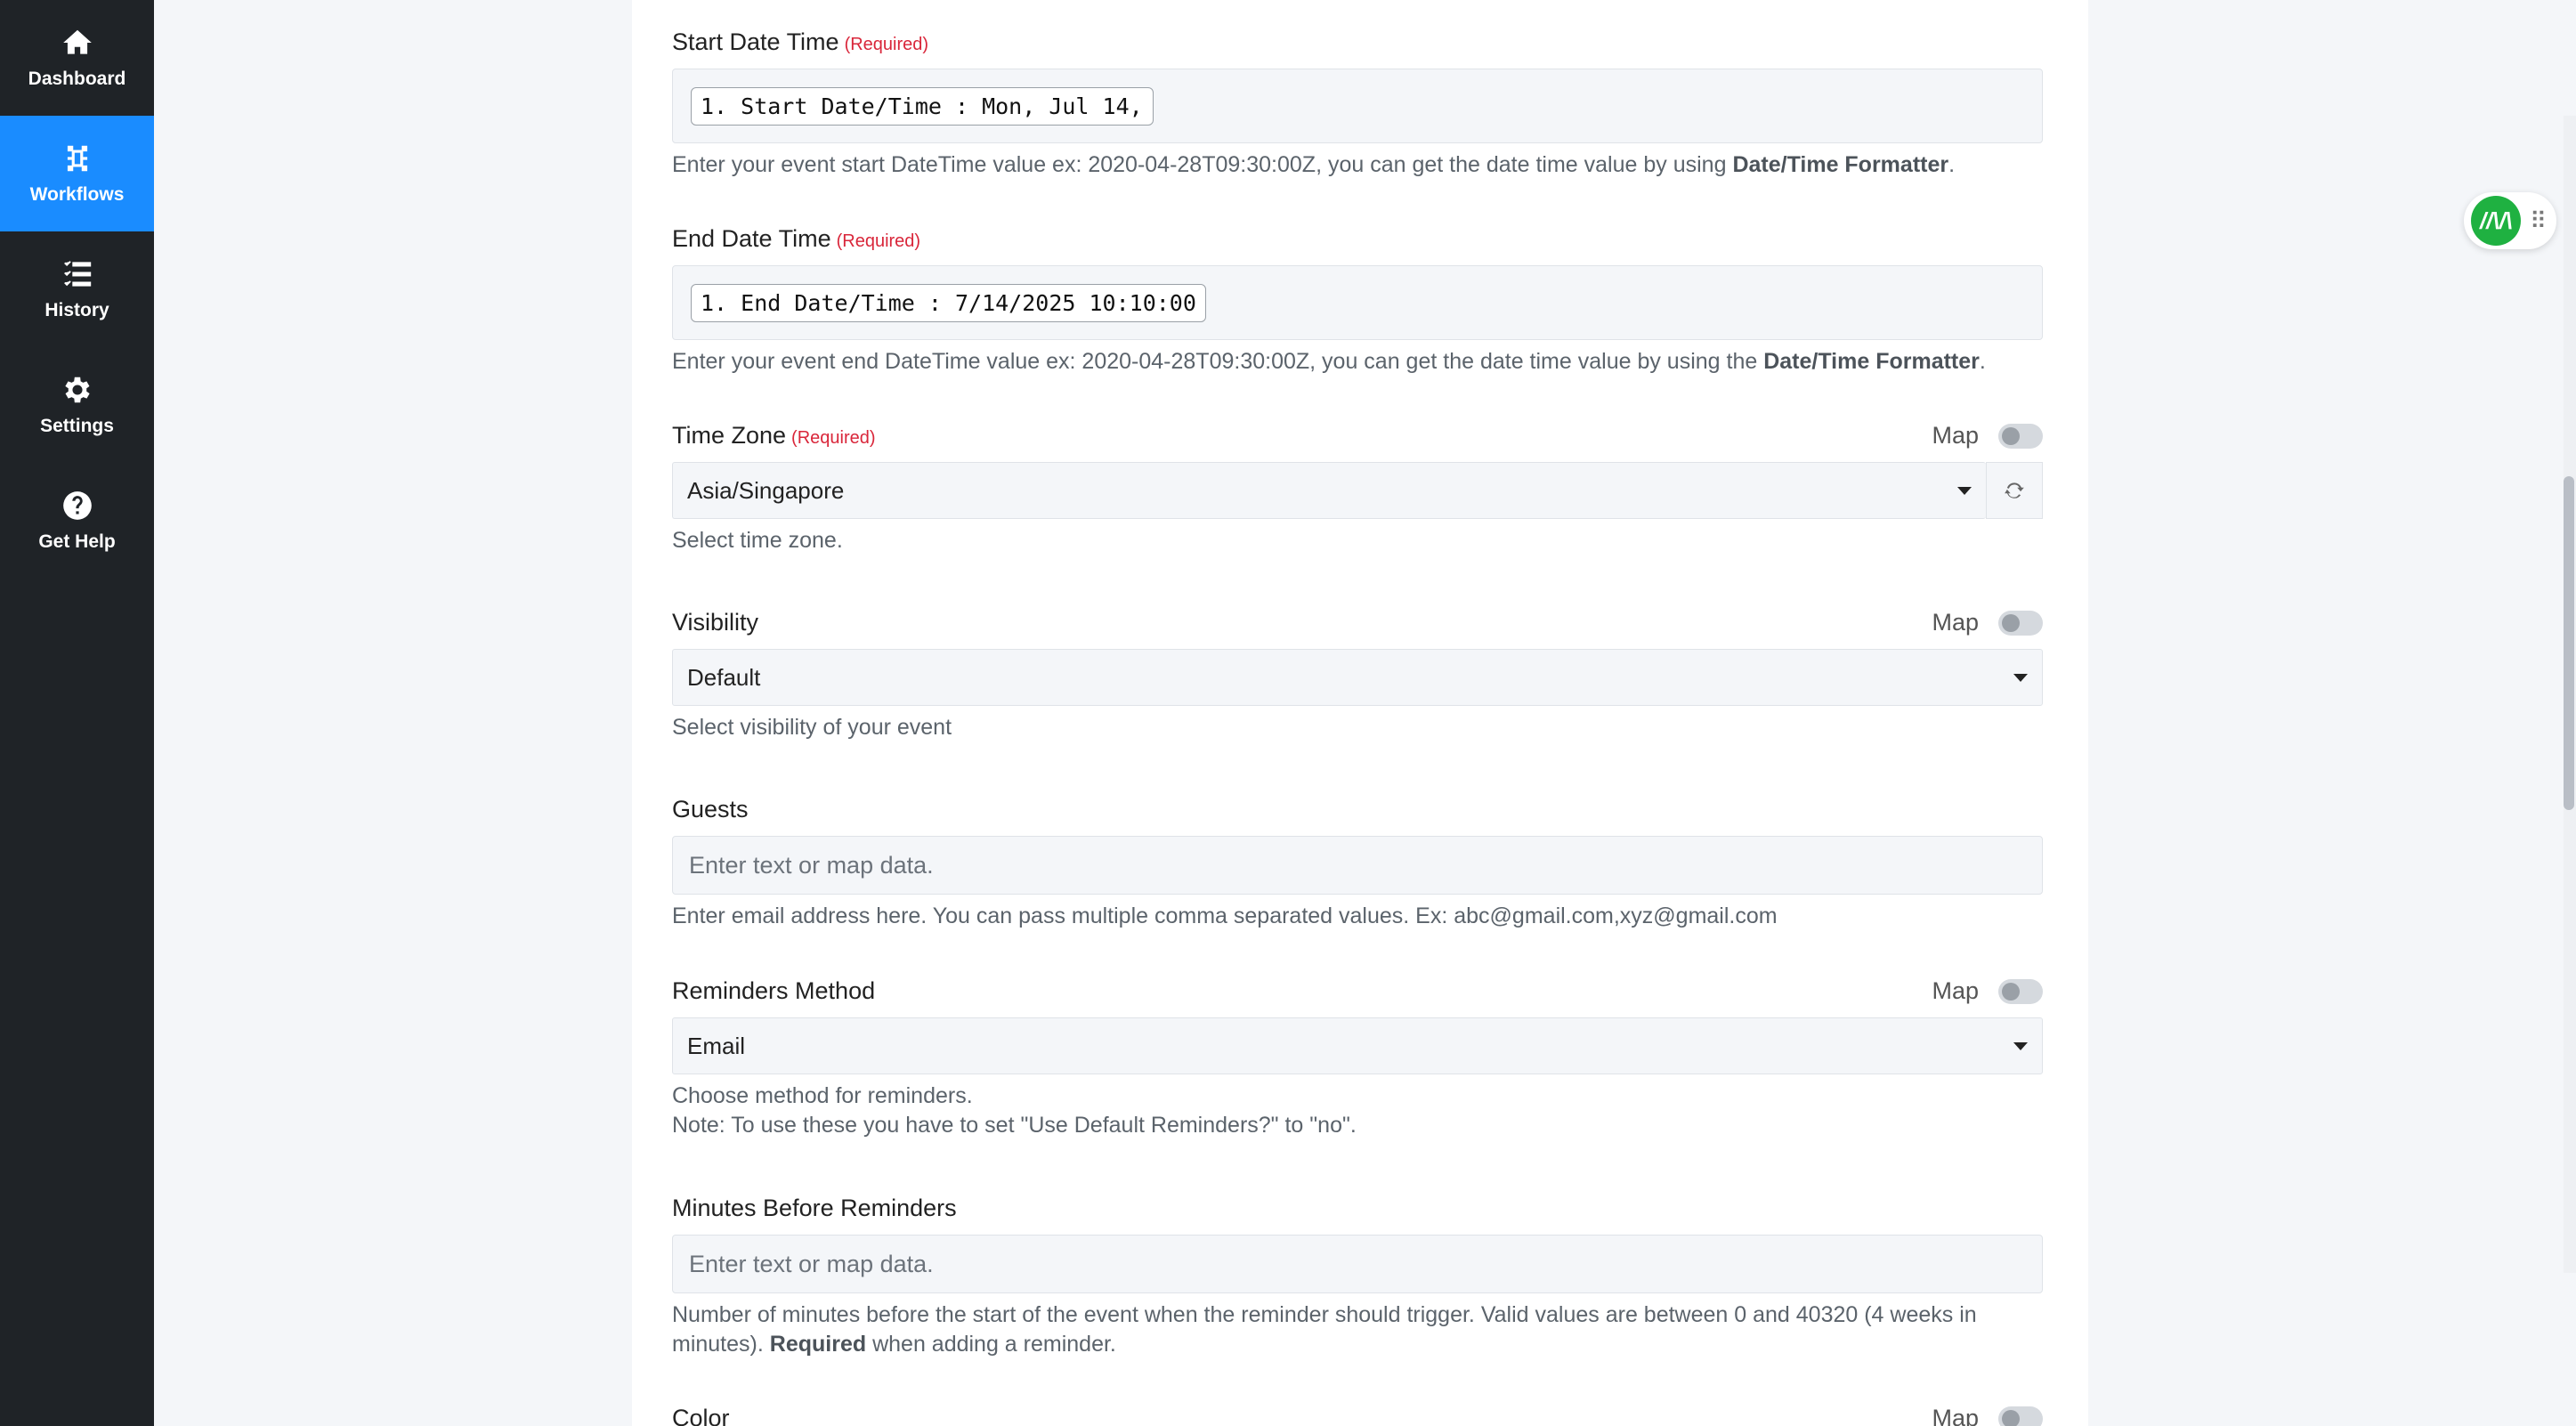 The image size is (2576, 1426). What do you see at coordinates (77, 405) in the screenshot?
I see `sidebar-item-settings: Settings` at bounding box center [77, 405].